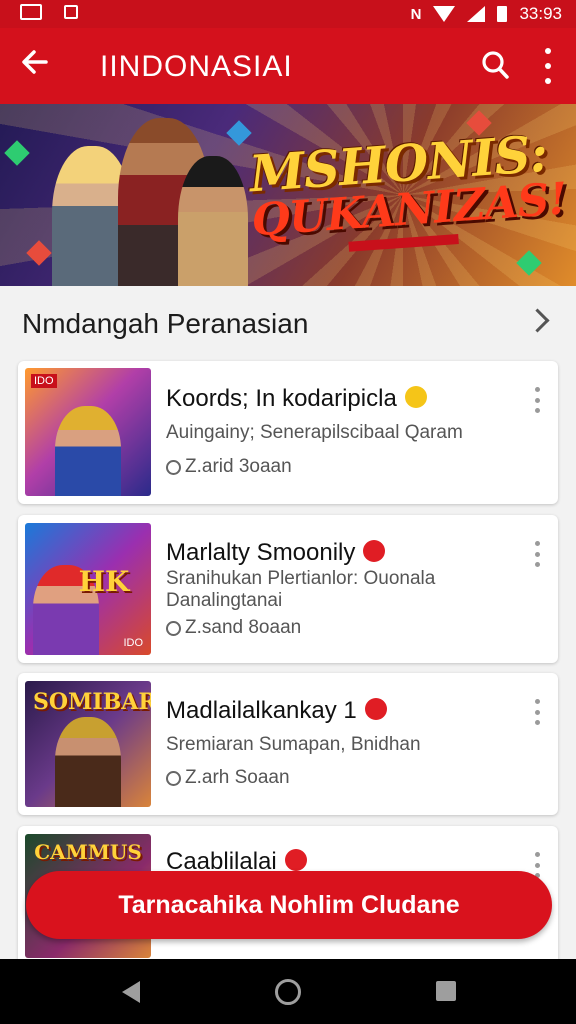 This screenshot has width=576, height=1024. Describe the element at coordinates (444, 14) in the screenshot. I see `wifi-icon` at that location.